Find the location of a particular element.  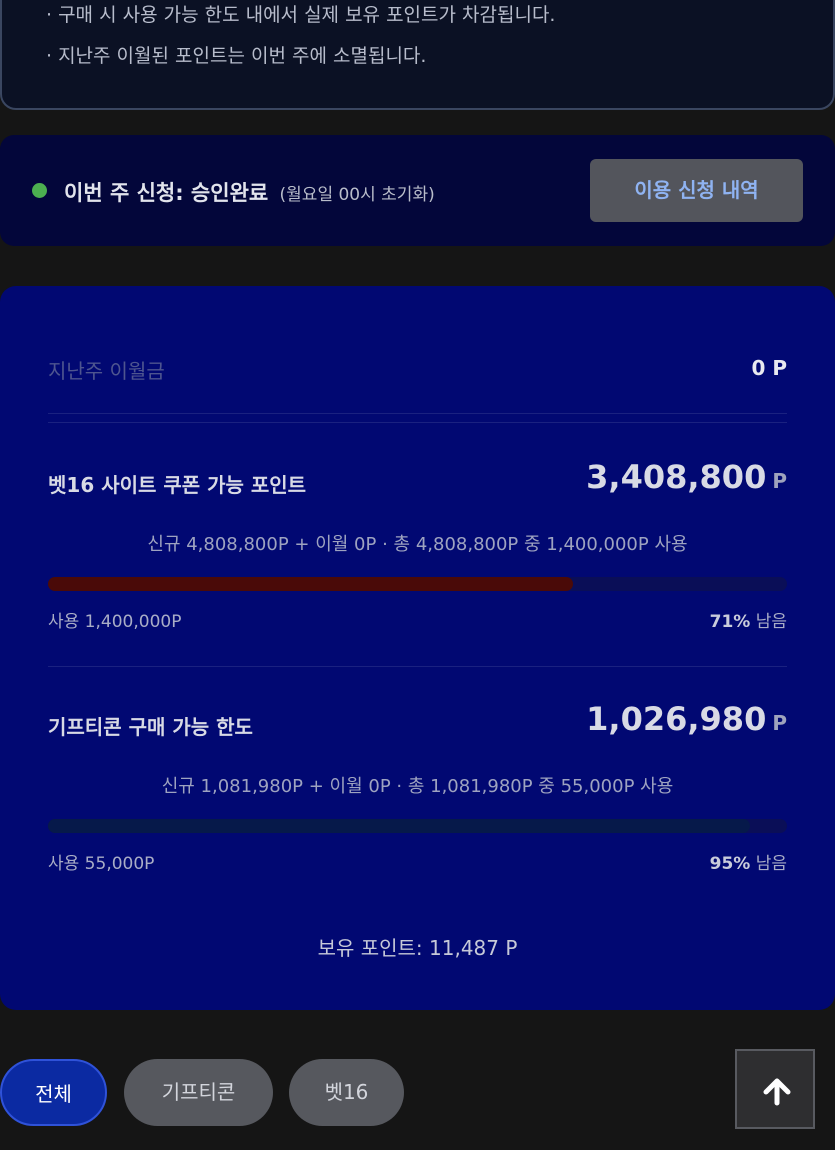

b16-coupon-points-amount: 3,408,800 P is located at coordinates (686, 477).